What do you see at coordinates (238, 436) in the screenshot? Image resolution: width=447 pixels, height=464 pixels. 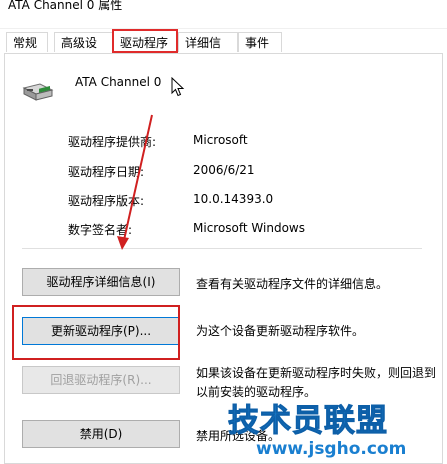 I see `disable-device-description: 禁用所选设备。` at bounding box center [238, 436].